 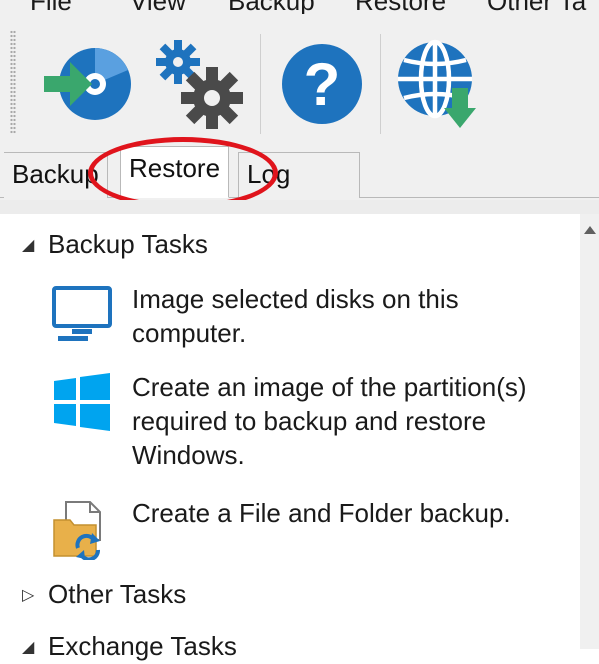 What do you see at coordinates (82, 530) in the screenshot?
I see `file-folder-backup-icon` at bounding box center [82, 530].